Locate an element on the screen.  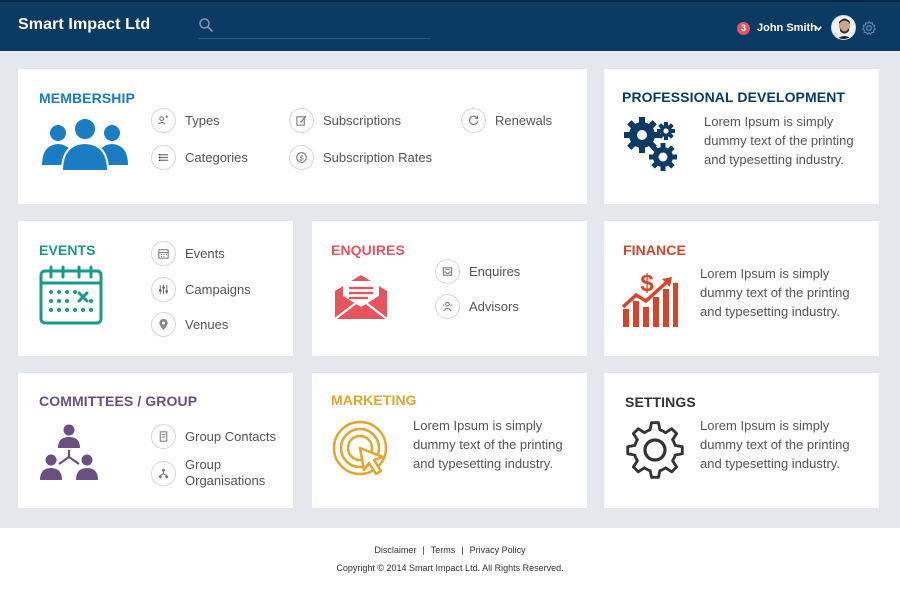
privacy-policy-link: Privacy Policy is located at coordinates (498, 550).